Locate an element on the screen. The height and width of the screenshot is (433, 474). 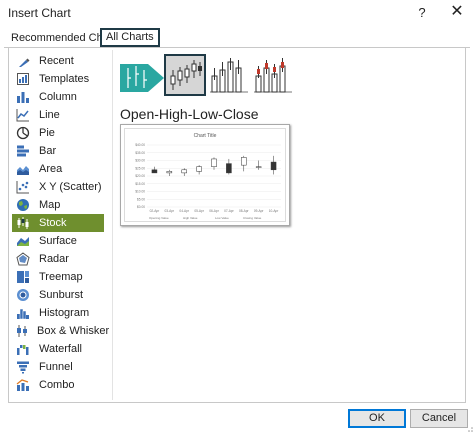
close-button: ✕ is located at coordinates (457, 12).